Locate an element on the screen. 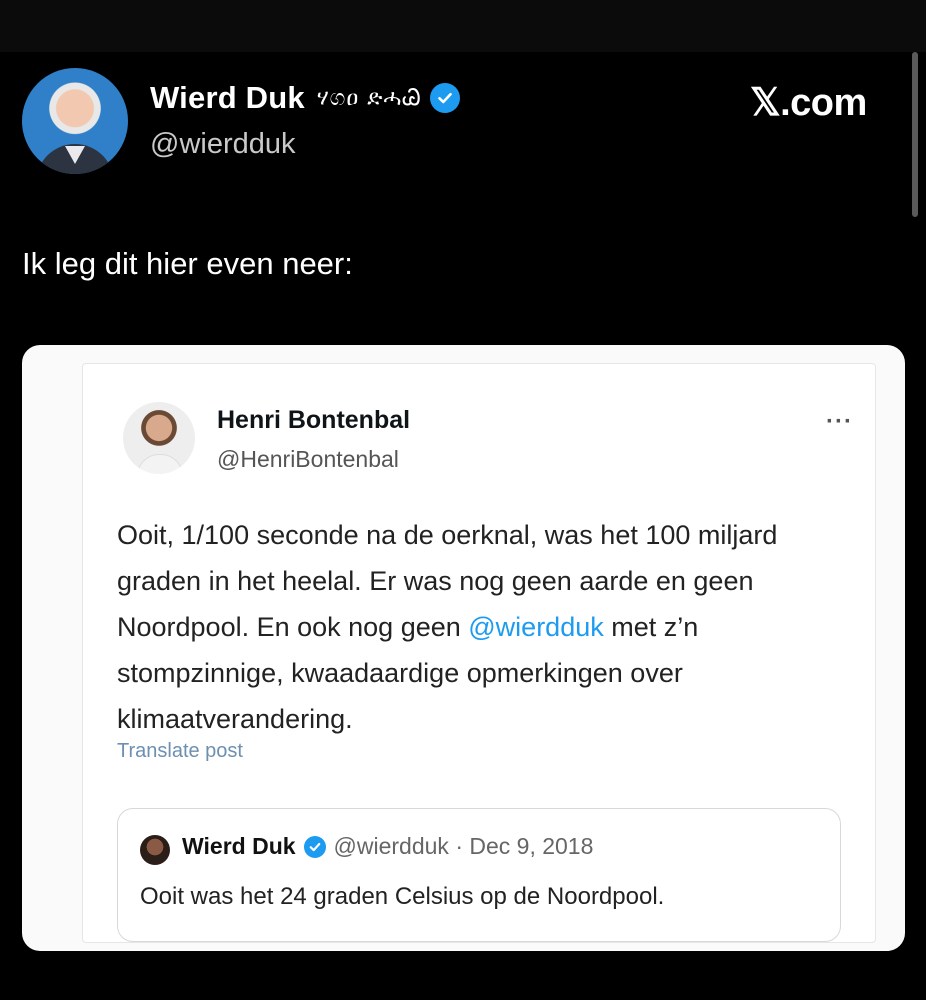  quoted-author-name: Wierd Duk is located at coordinates (239, 846).